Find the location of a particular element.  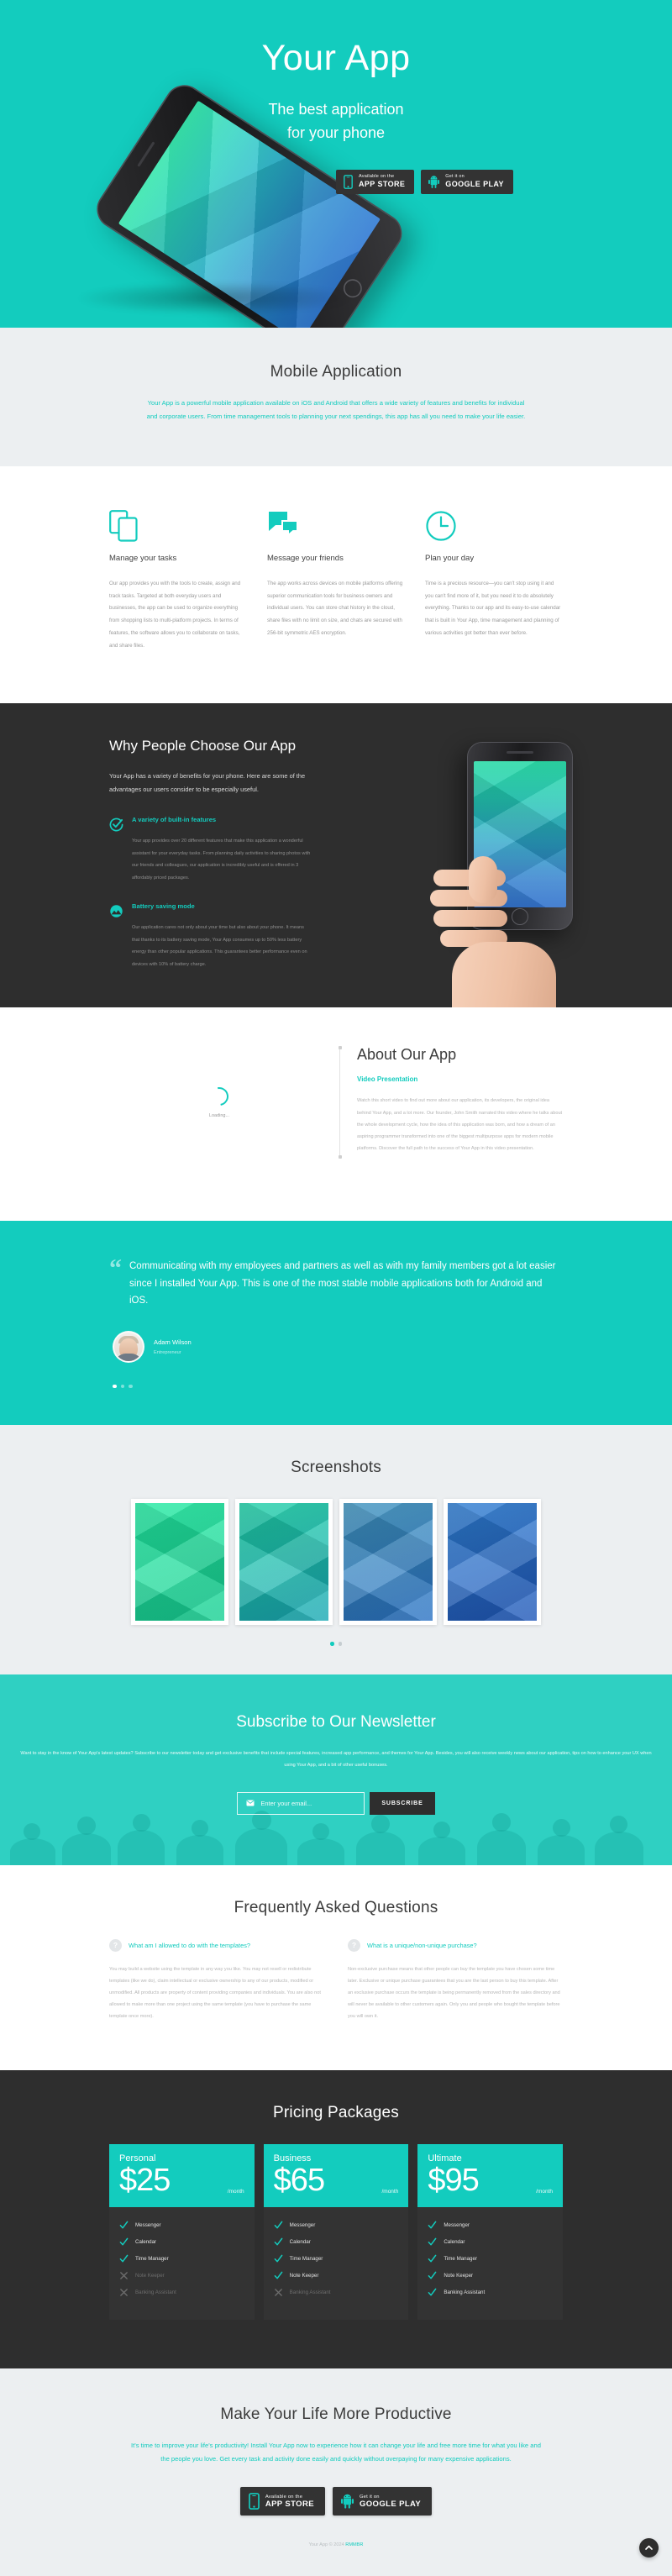

screenshots-title: Screenshots is located at coordinates (336, 1468).